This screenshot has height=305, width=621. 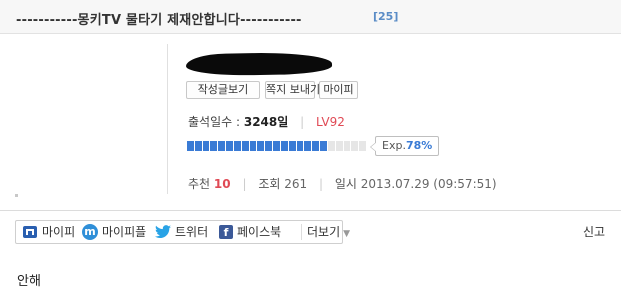 I want to click on share-twitter-button: 트위터, so click(x=181, y=232).